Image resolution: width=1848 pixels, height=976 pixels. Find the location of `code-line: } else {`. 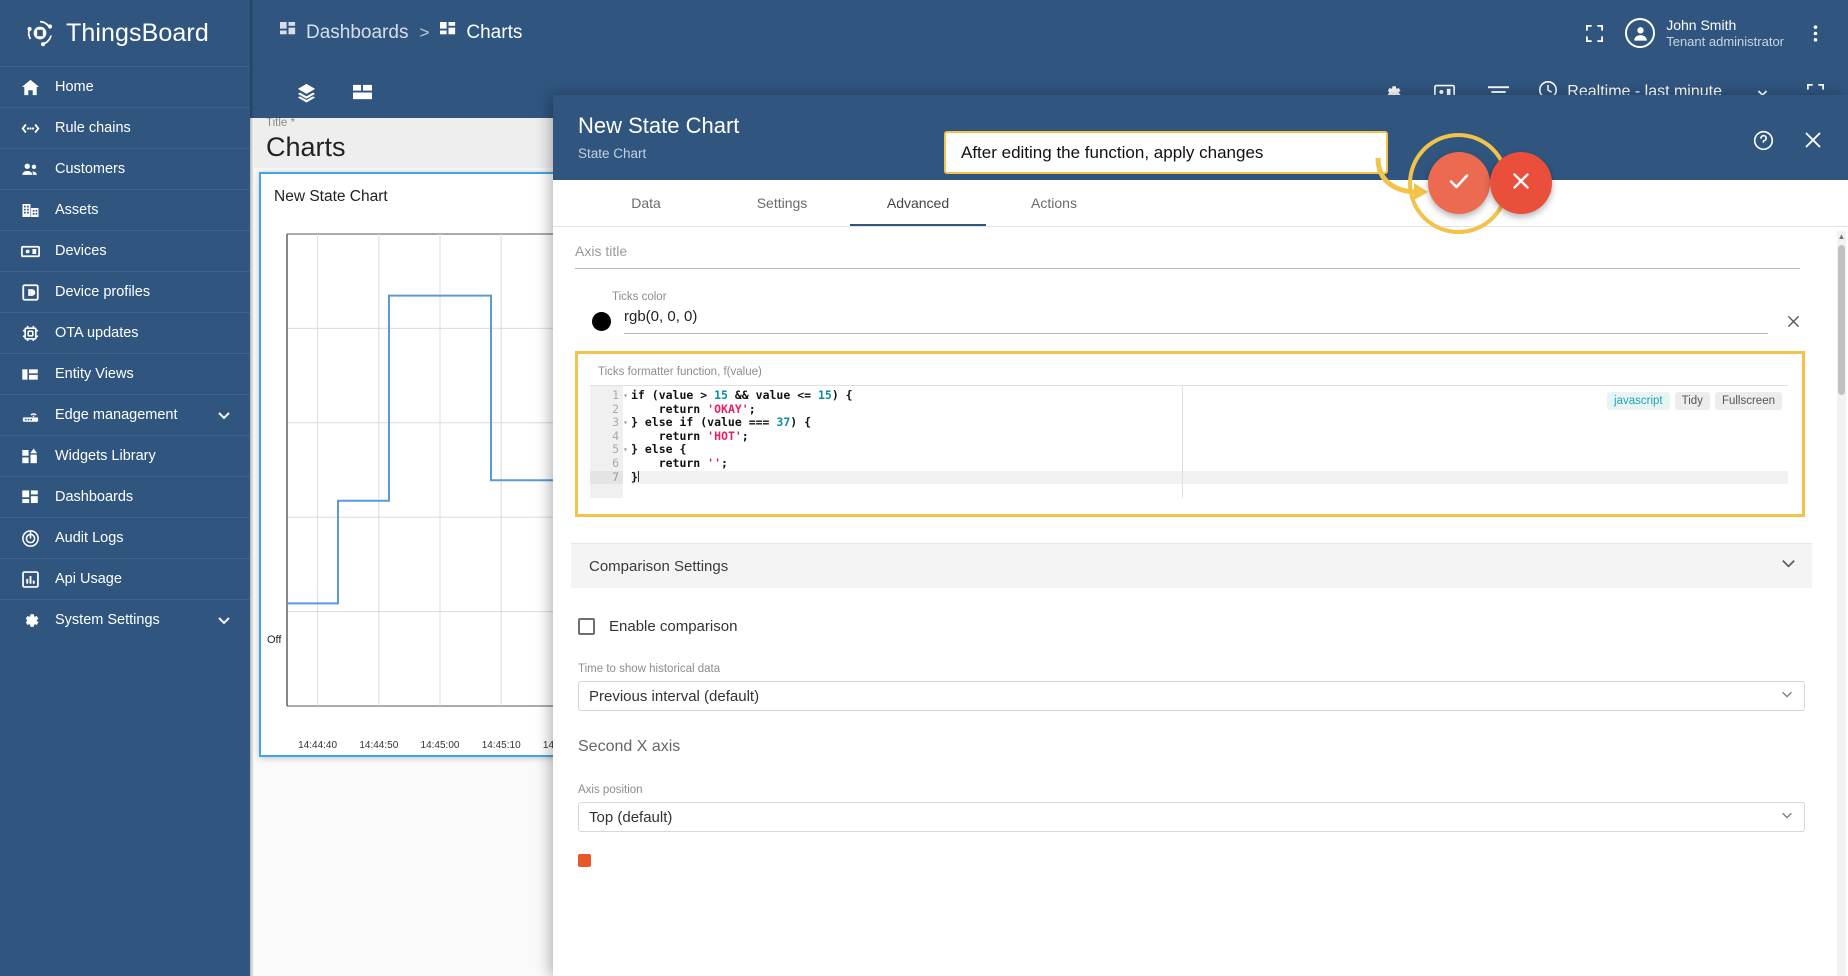

code-line: } else { is located at coordinates (1209, 450).